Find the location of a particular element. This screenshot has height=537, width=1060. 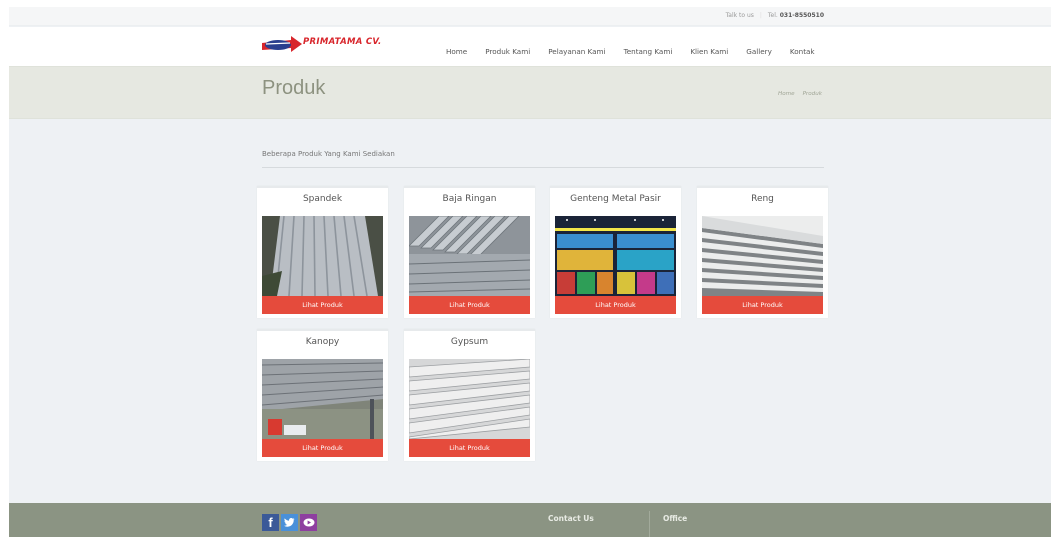

nav-tentang-kami: Tentang Kami is located at coordinates (648, 51).